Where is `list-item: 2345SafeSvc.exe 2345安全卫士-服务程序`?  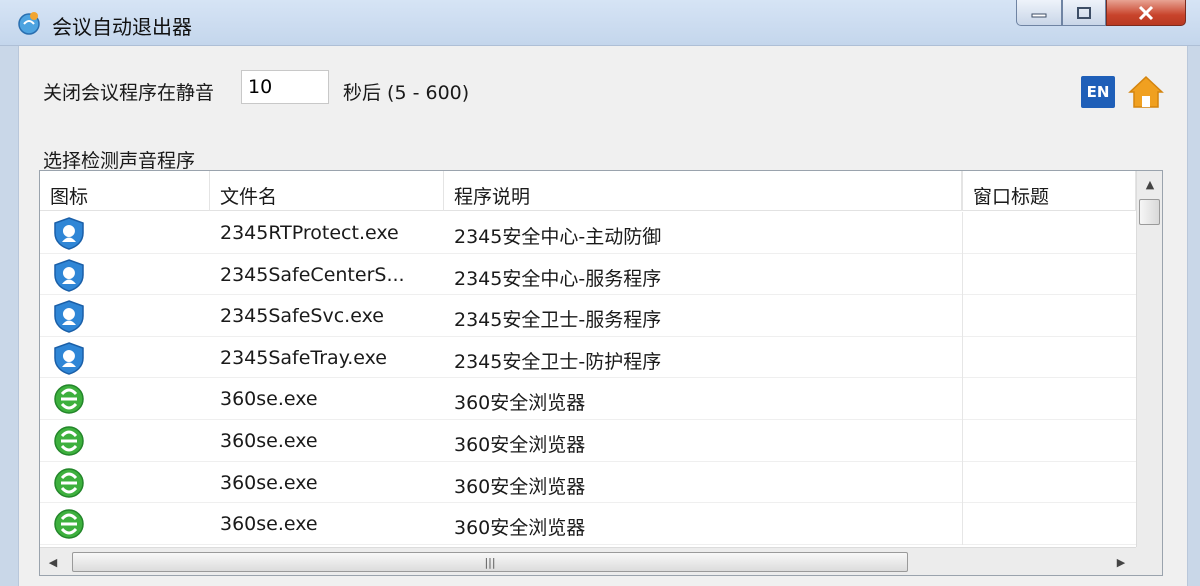
list-item: 2345SafeSvc.exe 2345安全卫士-服务程序 is located at coordinates (588, 316).